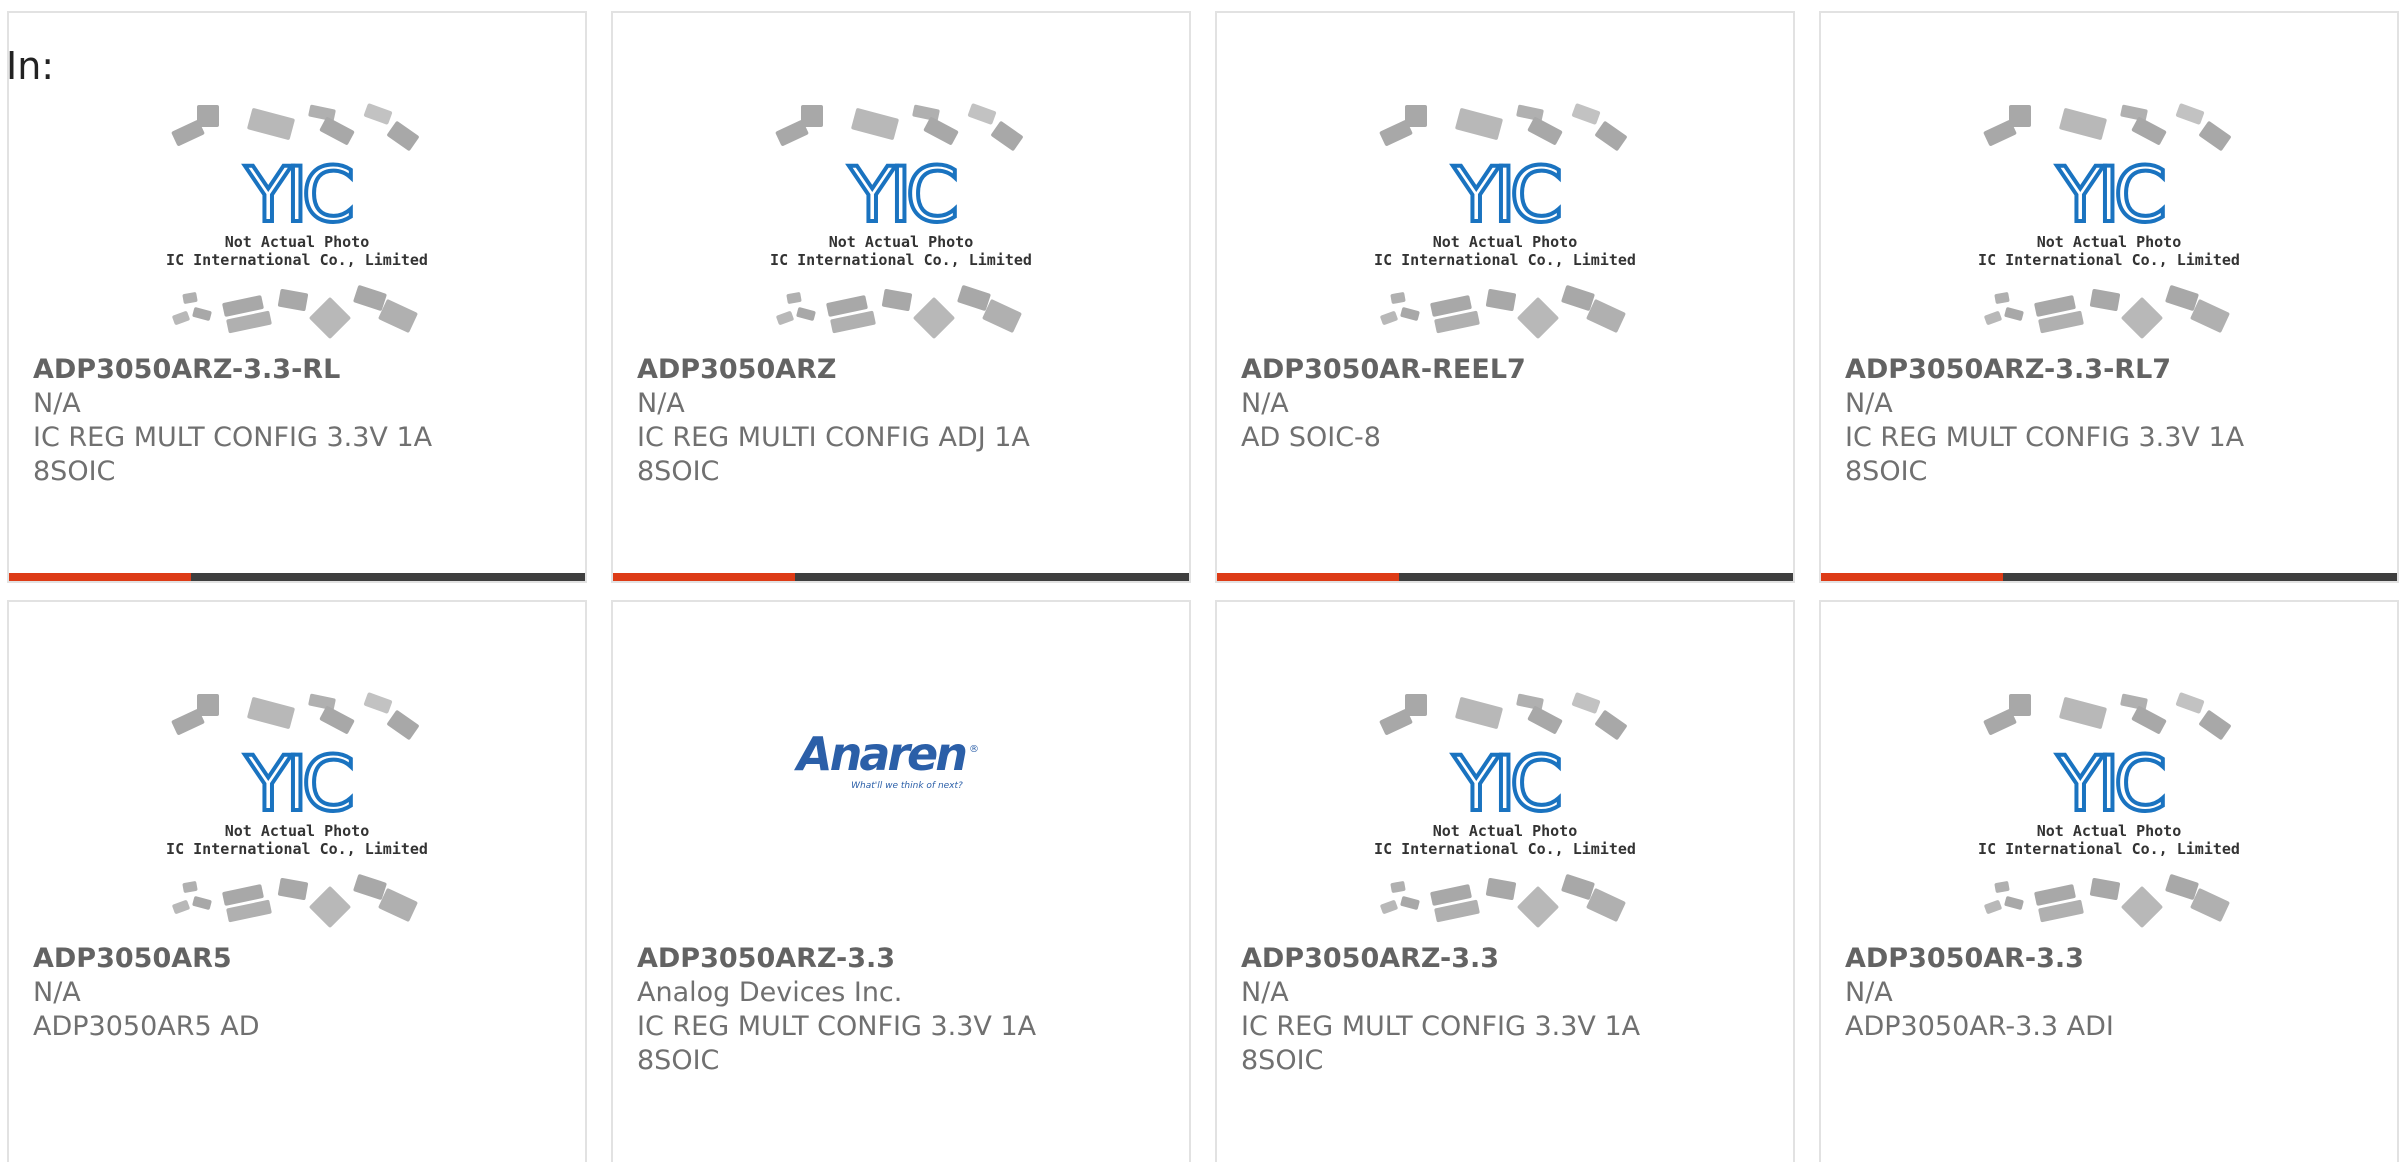  I want to click on product-image: Anaren ® What'll we think of next?, so click(901, 772).